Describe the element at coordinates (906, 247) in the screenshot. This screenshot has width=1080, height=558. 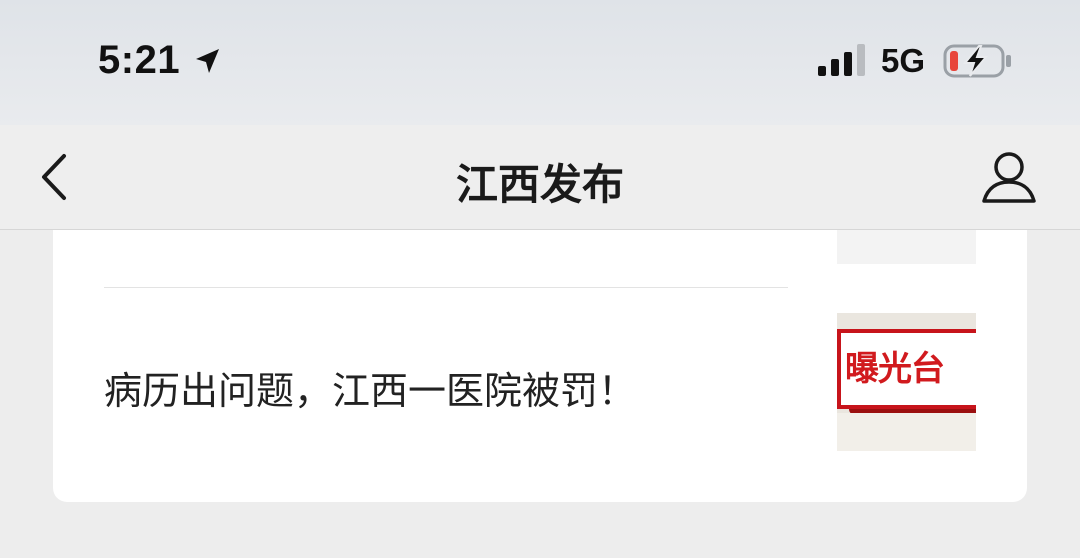
I see `previous-article-thumbnail` at that location.